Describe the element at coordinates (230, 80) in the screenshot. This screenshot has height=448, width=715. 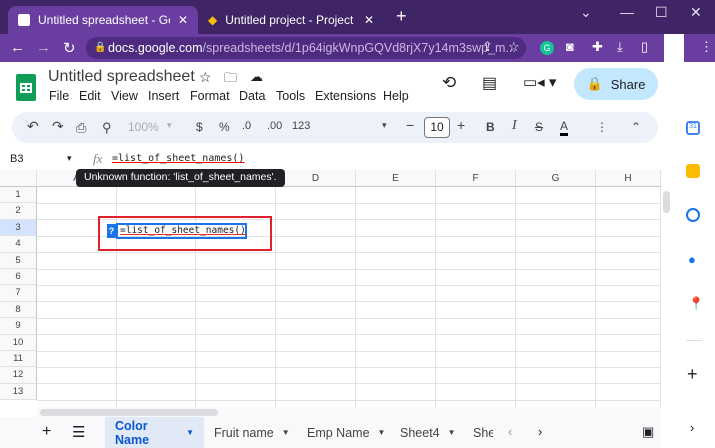
I see `move-folder-icon: 🗀` at that location.